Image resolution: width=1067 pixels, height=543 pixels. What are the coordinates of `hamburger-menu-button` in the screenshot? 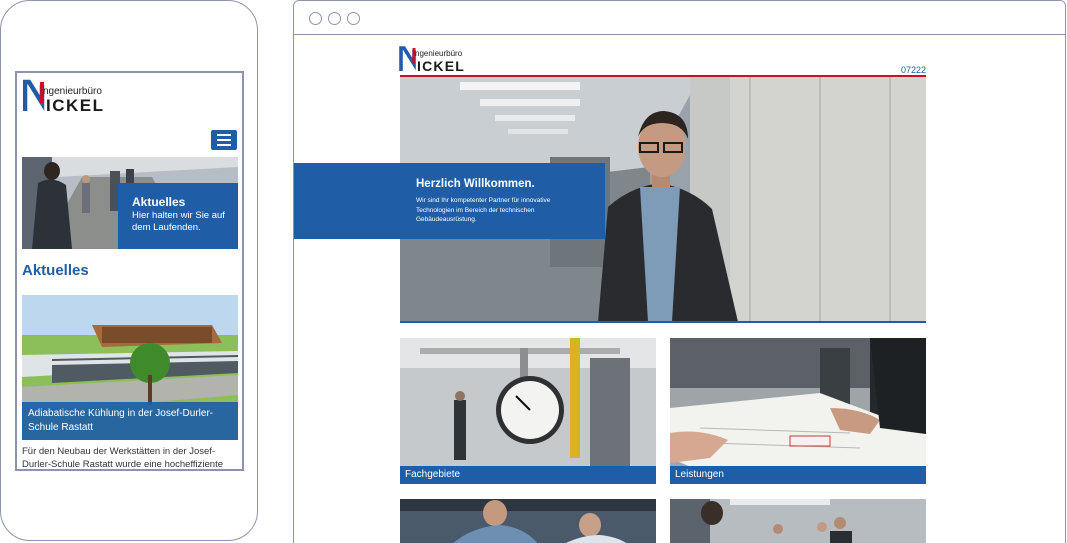 It's located at (224, 140).